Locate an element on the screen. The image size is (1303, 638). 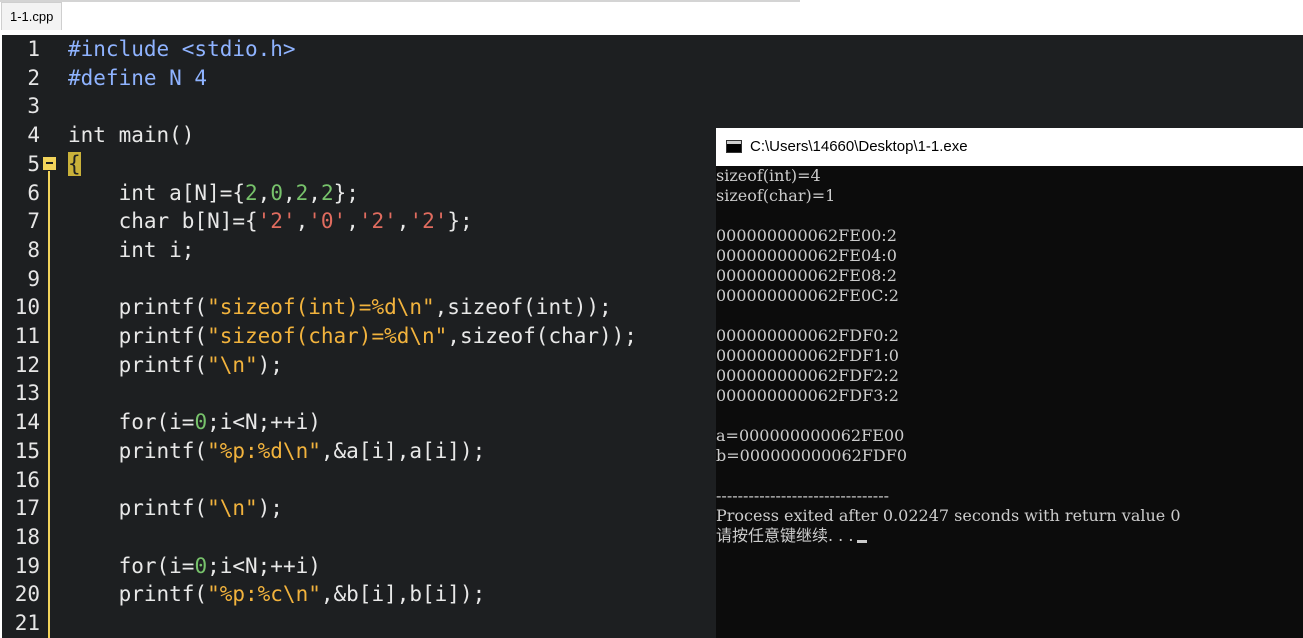
line-number: 16 is located at coordinates (27, 479).